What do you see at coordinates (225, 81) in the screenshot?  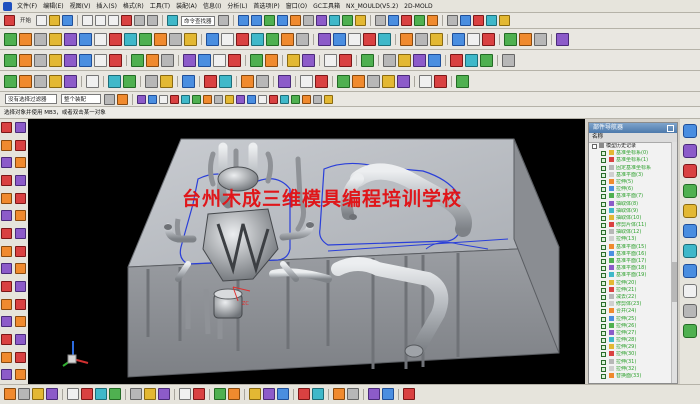 I see `styled-blend-icon` at bounding box center [225, 81].